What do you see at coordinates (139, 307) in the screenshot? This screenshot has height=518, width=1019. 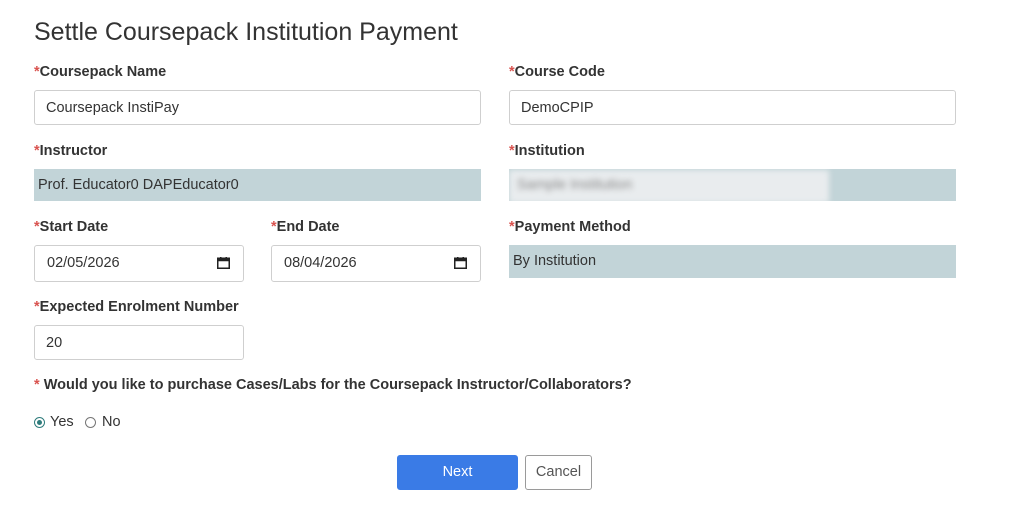 I see `expected-enrolment-label-text: Expected Enrolment Number` at bounding box center [139, 307].